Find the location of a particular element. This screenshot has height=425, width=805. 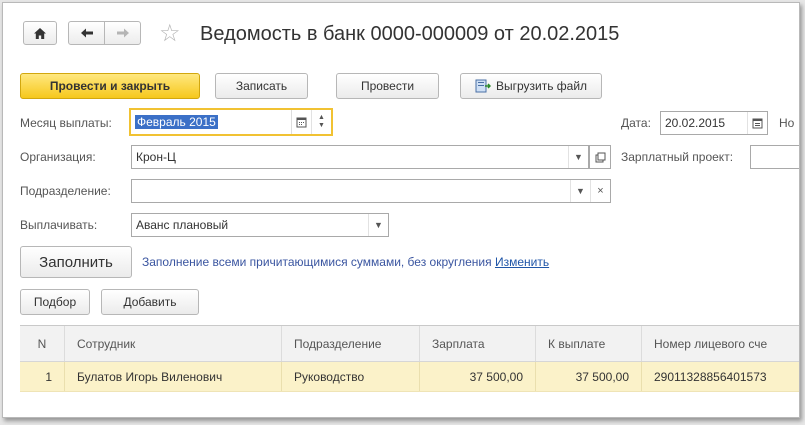

export-file-button: Выгрузить файл is located at coordinates (531, 86).